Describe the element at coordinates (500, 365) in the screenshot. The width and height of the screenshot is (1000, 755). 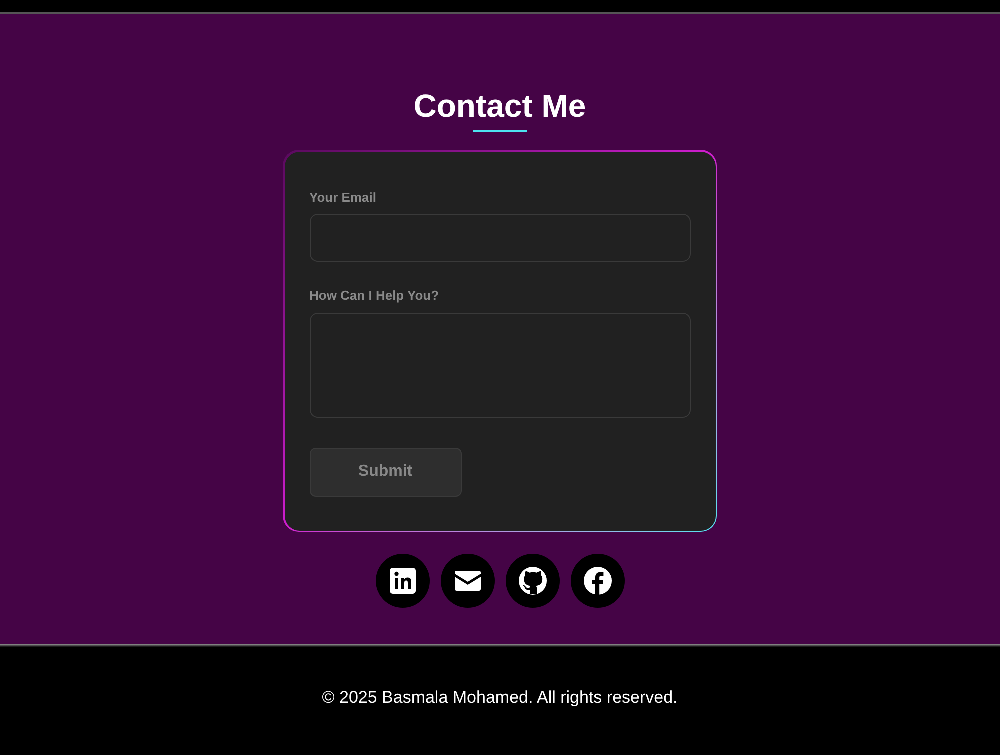
I see `message-field` at that location.